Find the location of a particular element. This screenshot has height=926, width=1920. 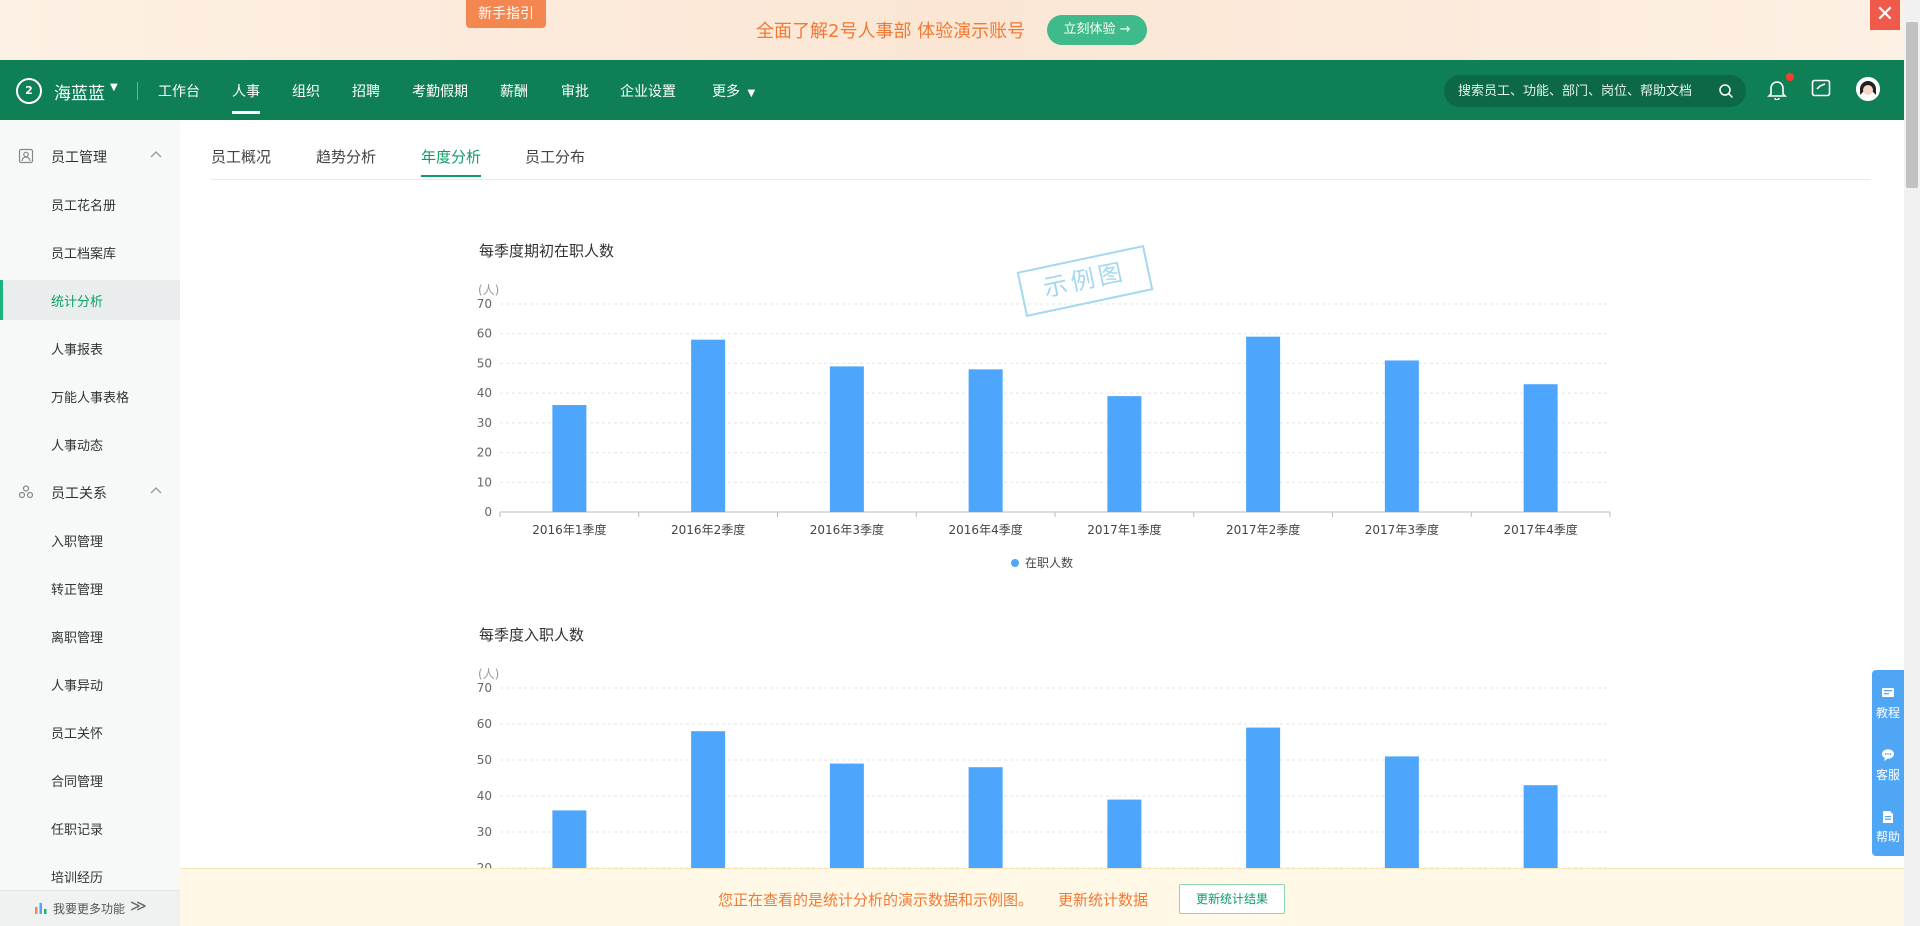

sidebar-item-roster: 员工花名册 is located at coordinates (90, 204).